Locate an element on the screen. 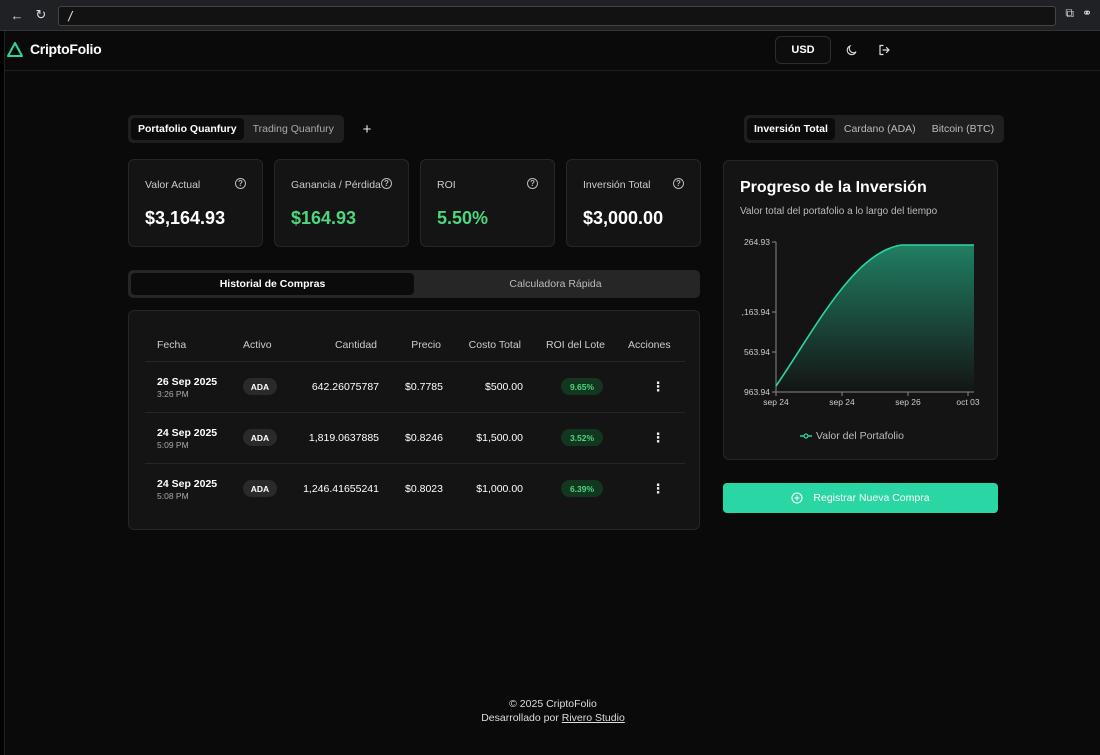  stat-card-ganancia: Ganancia / Pérdida ? $164.93 is located at coordinates (341, 203).